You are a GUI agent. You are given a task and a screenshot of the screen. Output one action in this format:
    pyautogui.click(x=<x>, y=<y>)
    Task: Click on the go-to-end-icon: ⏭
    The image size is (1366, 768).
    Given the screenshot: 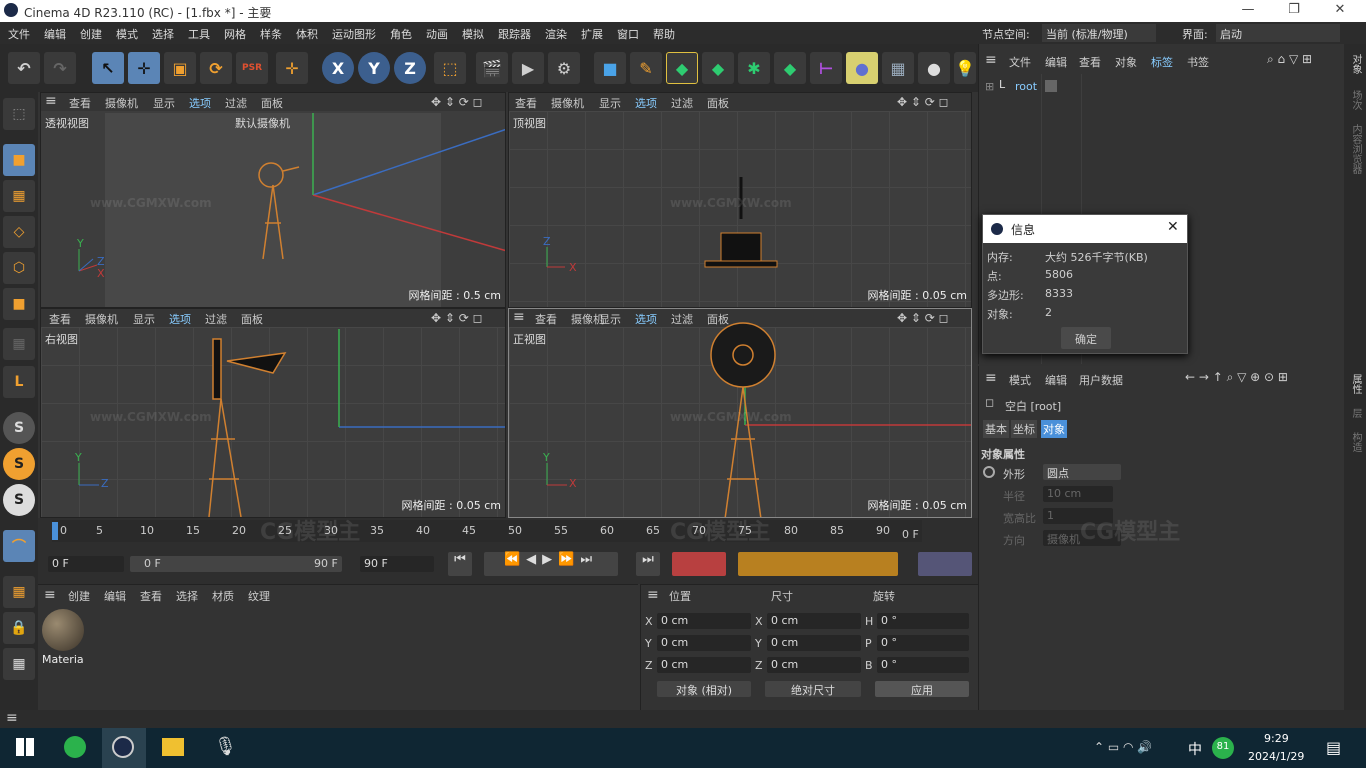 What is the action you would take?
    pyautogui.click(x=648, y=564)
    